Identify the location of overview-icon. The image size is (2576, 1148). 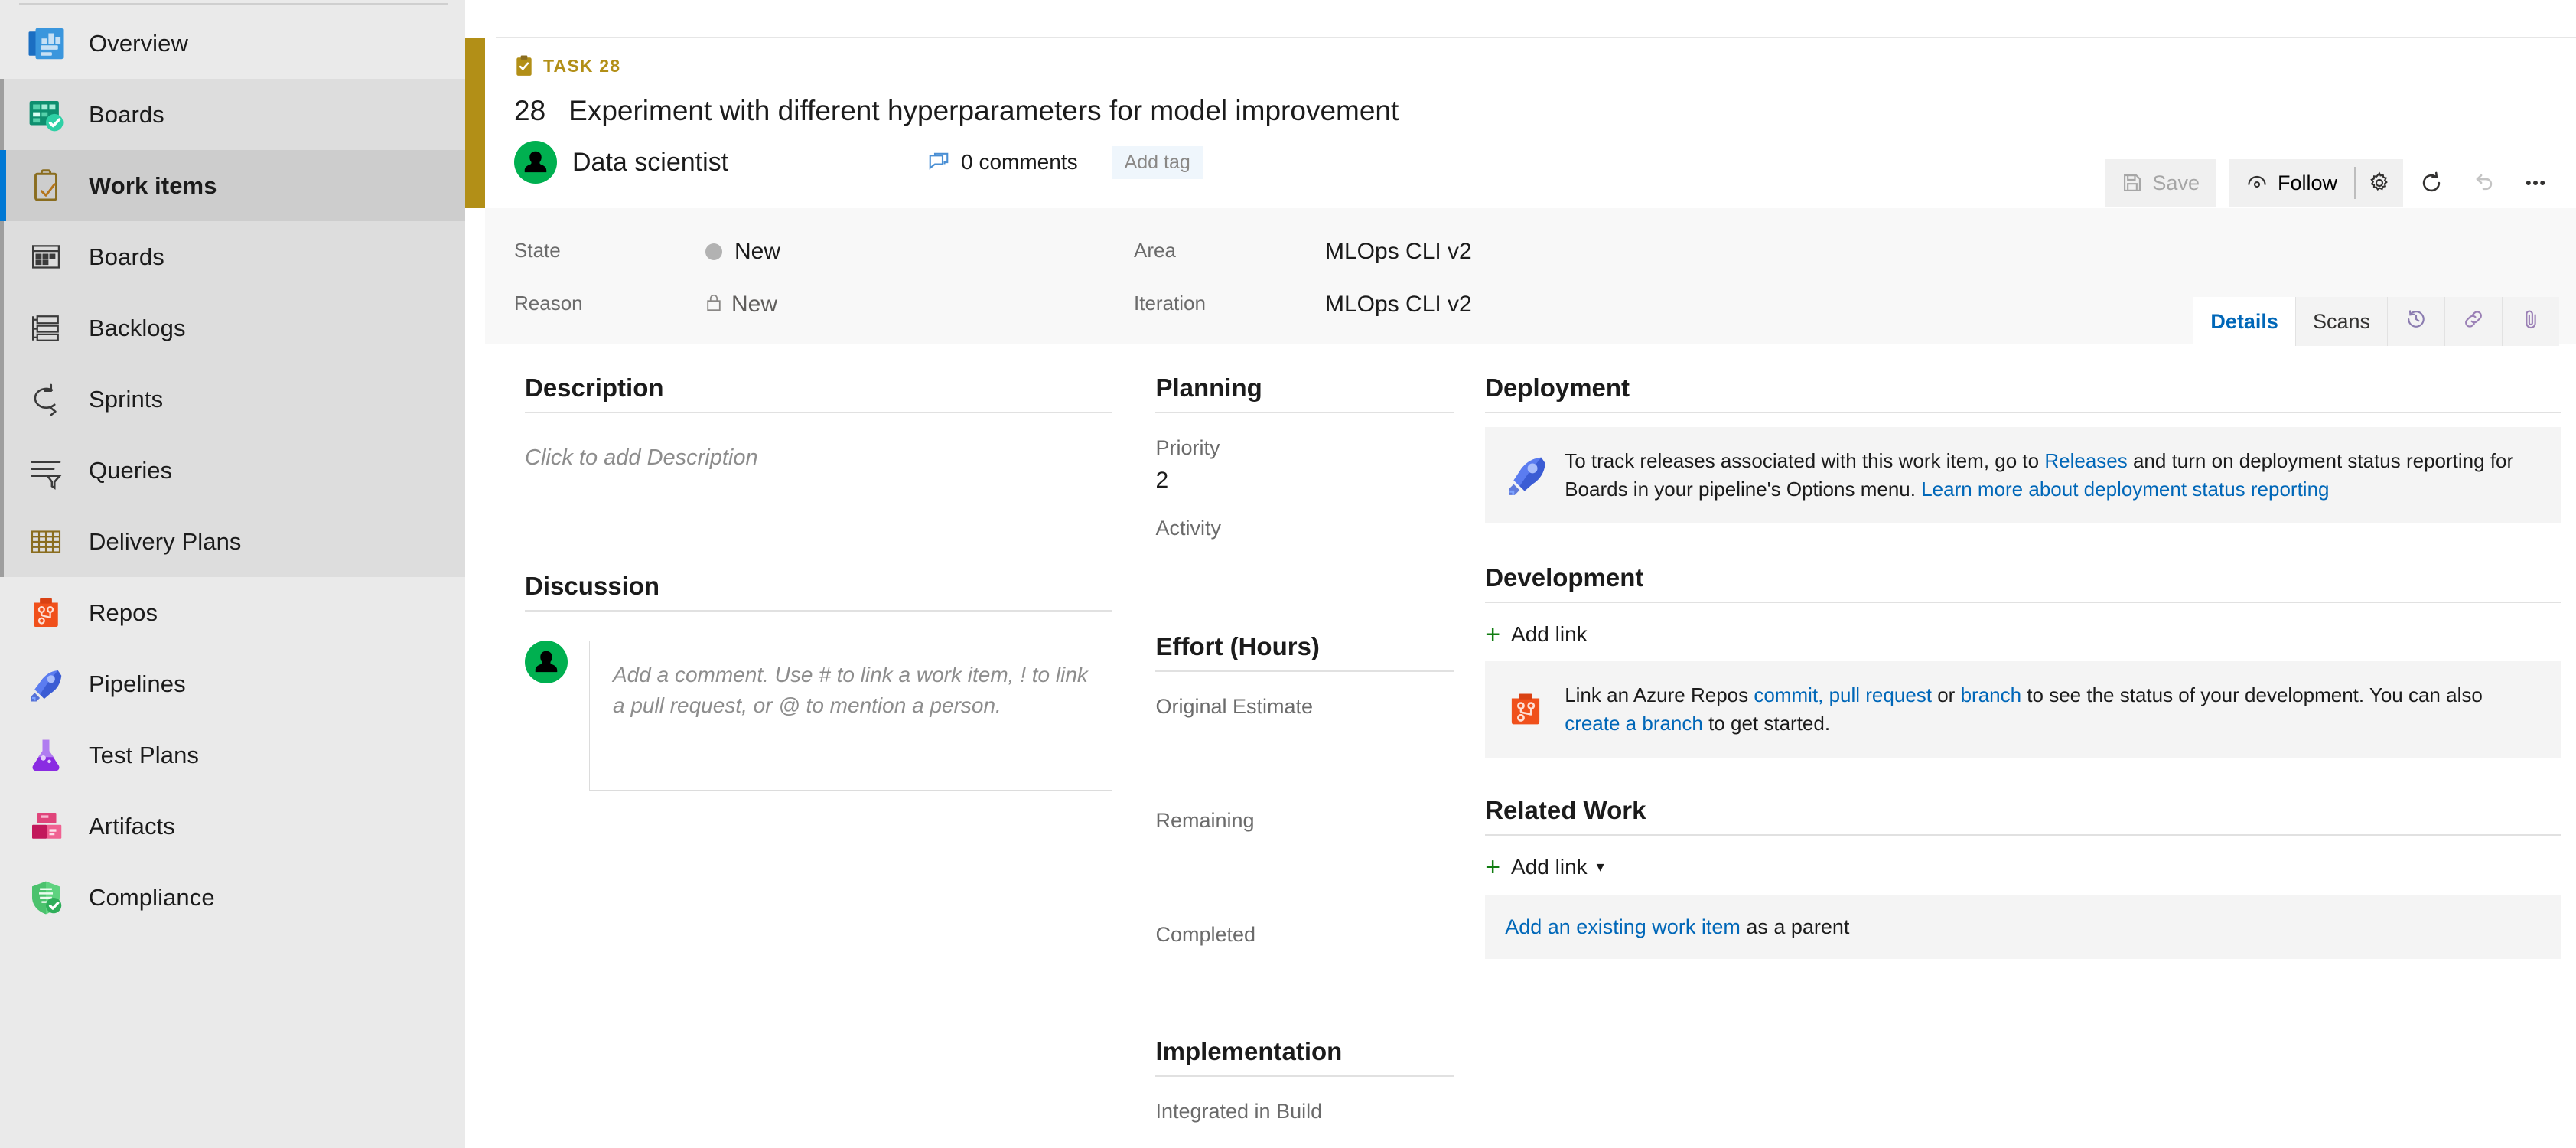
(46, 43).